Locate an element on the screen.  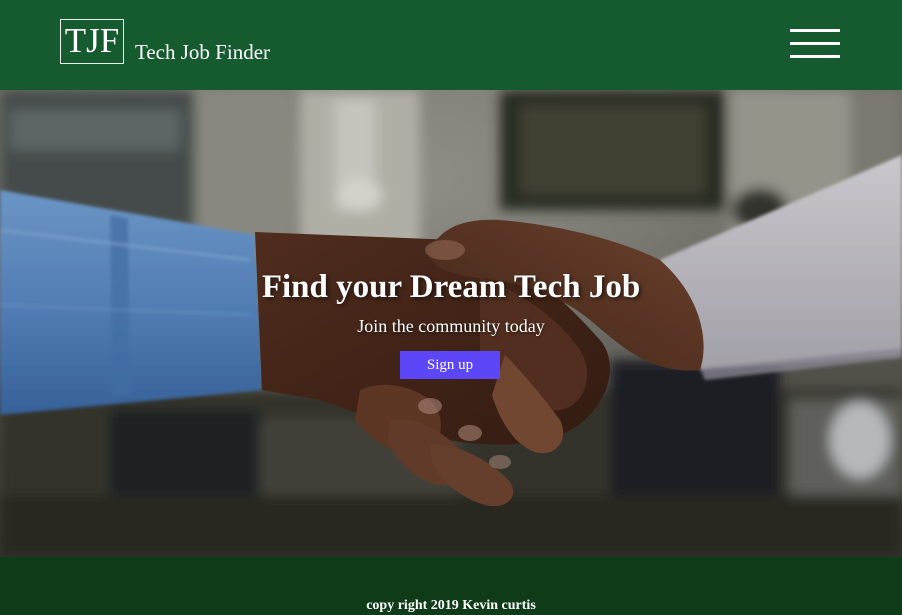
signup-button: Sign up is located at coordinates (450, 365).